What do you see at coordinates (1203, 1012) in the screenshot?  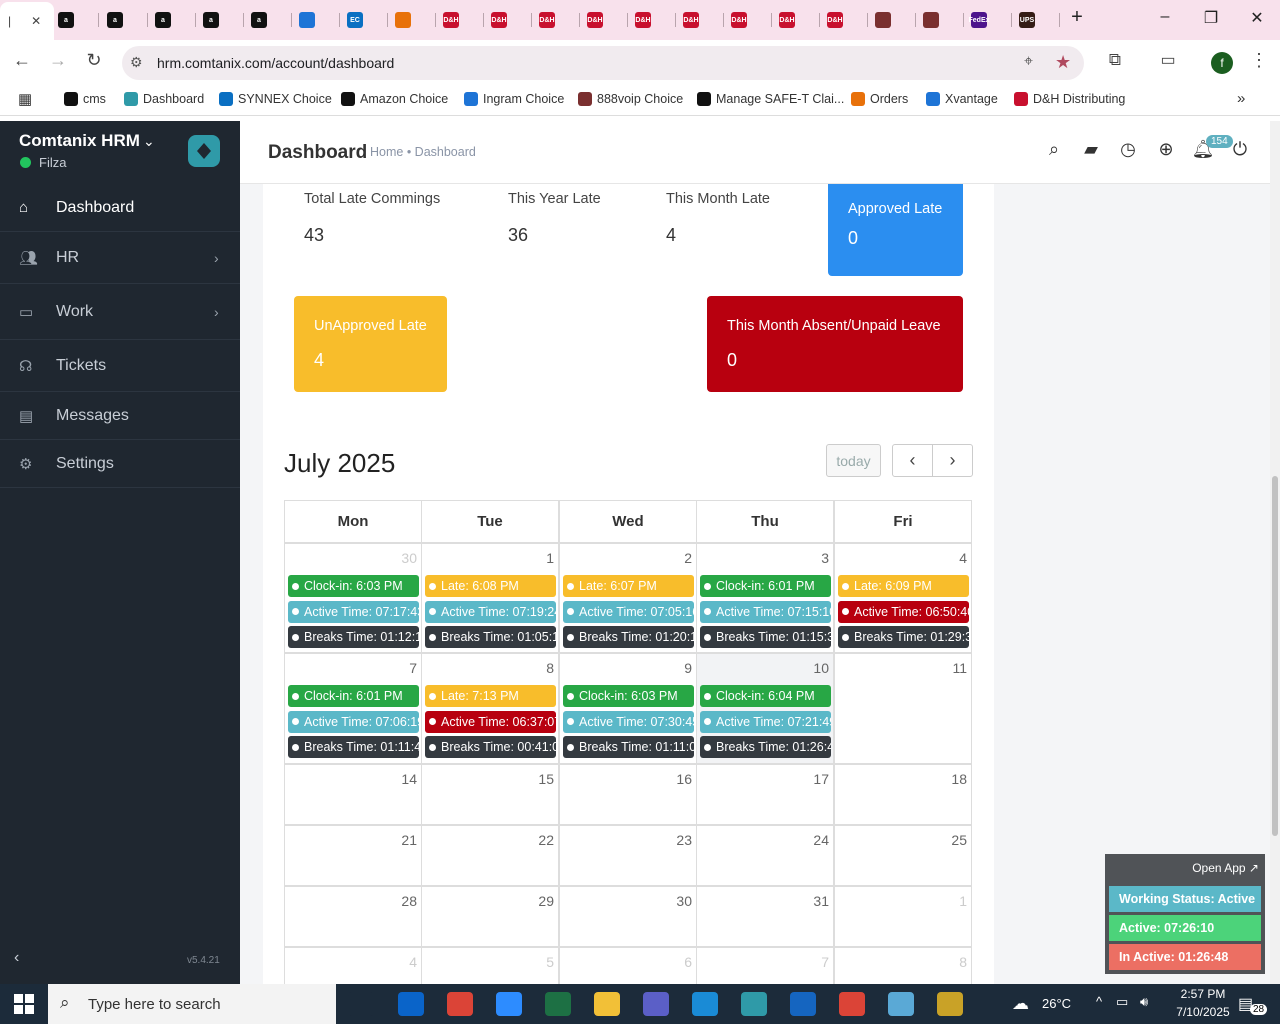 I see `clock-date: 7/10/2025` at bounding box center [1203, 1012].